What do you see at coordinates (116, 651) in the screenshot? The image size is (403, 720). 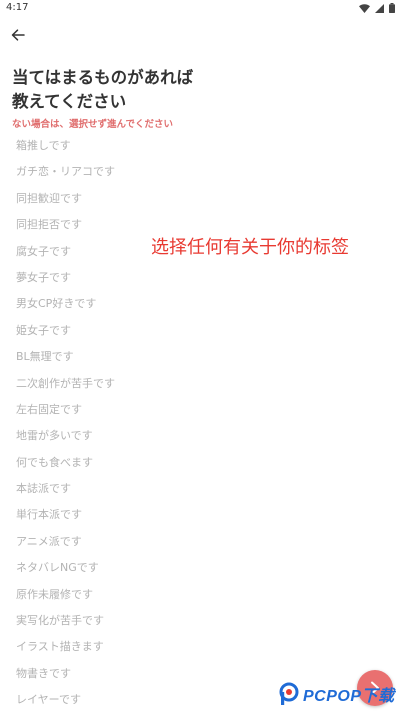 I see `tag-option: イラスト描きます` at bounding box center [116, 651].